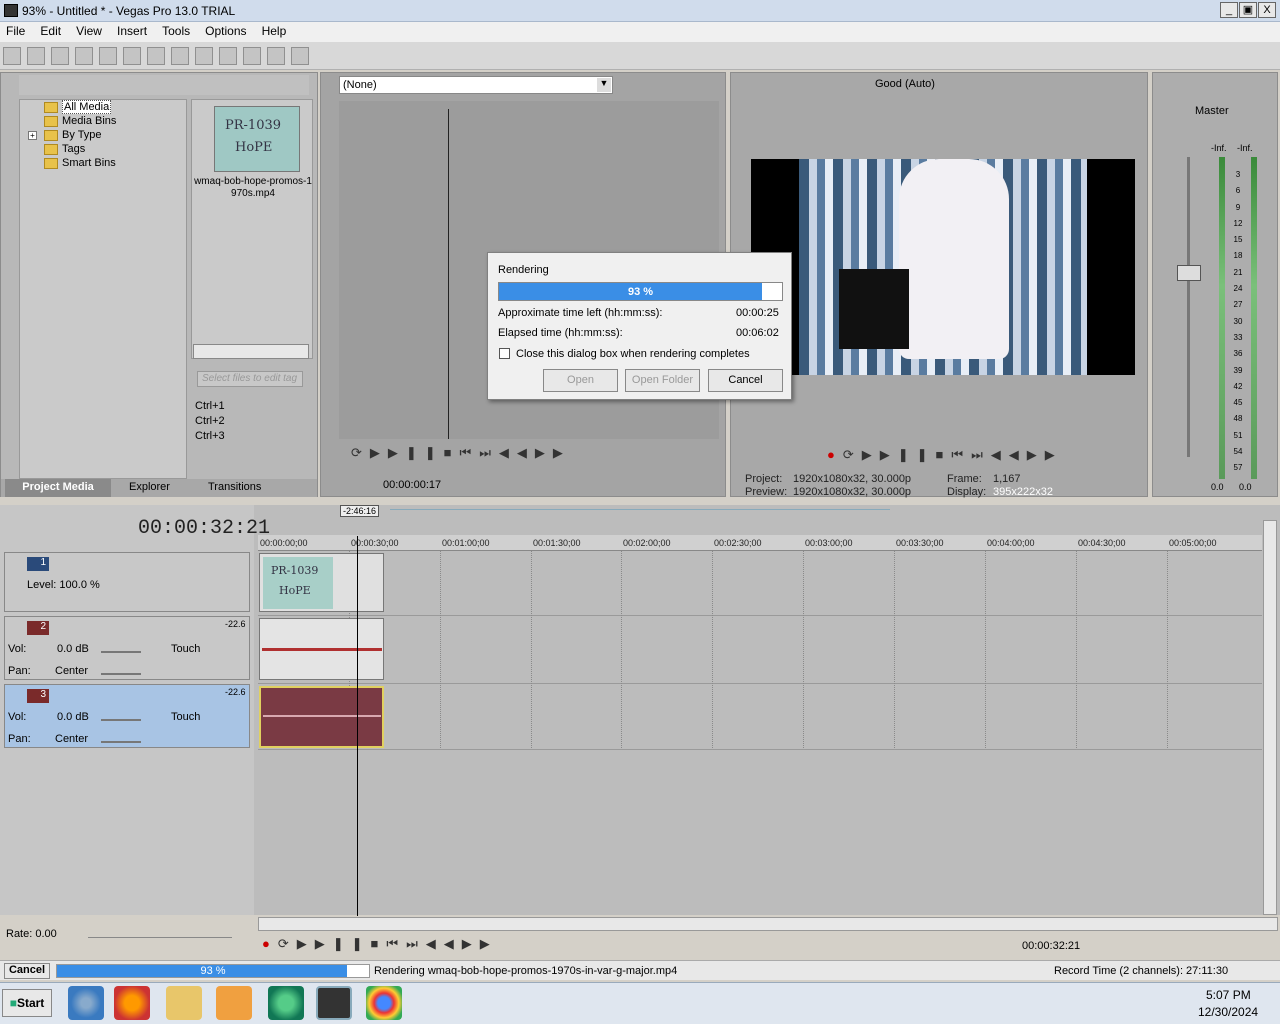 Image resolution: width=1280 pixels, height=1024 pixels. Describe the element at coordinates (738, 543) in the screenshot. I see `ruler-tick: 00:02:30;00` at that location.